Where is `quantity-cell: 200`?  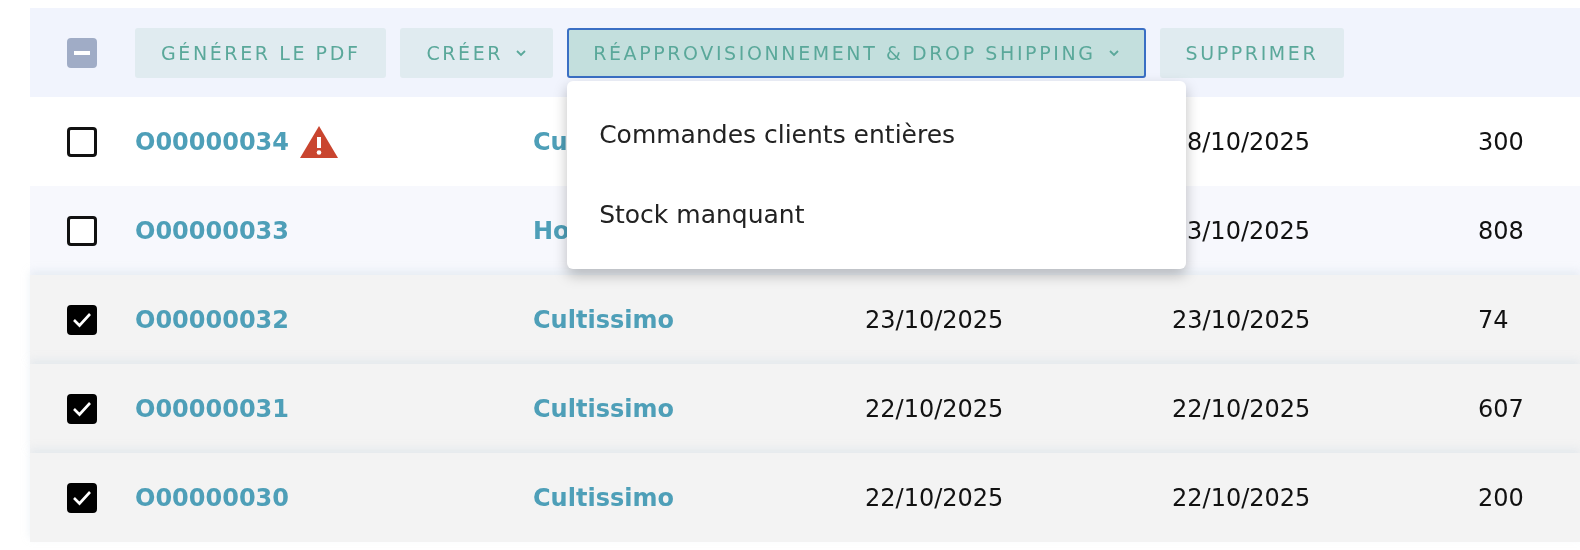
quantity-cell: 200 is located at coordinates (1501, 497).